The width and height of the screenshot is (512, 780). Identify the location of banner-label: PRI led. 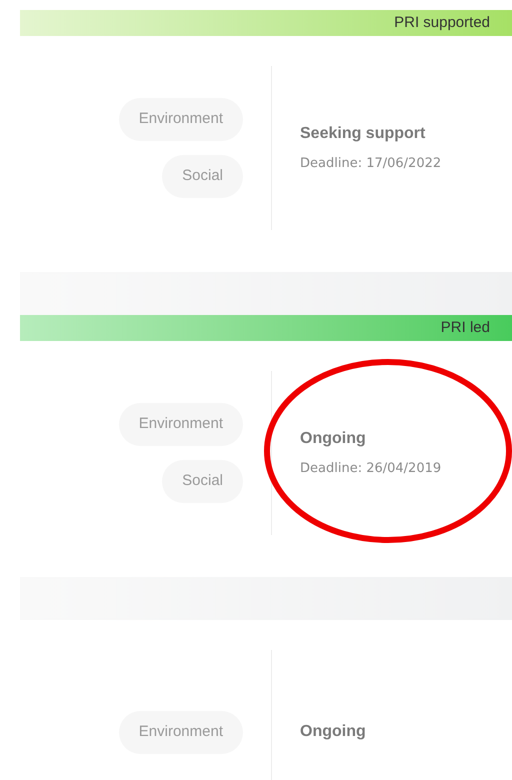
(465, 328).